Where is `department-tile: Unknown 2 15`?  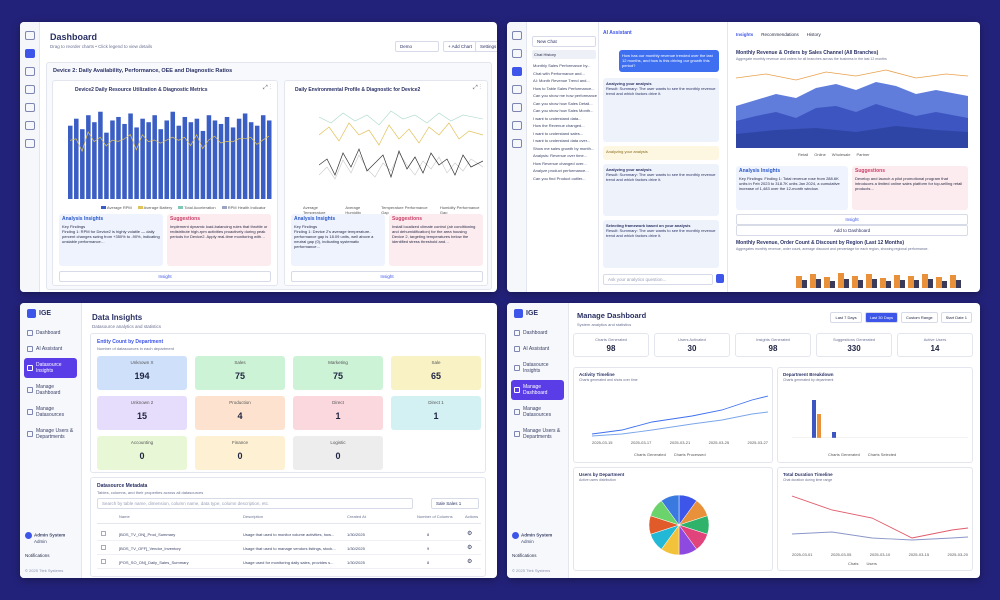
department-tile: Unknown 2 15 is located at coordinates (142, 413).